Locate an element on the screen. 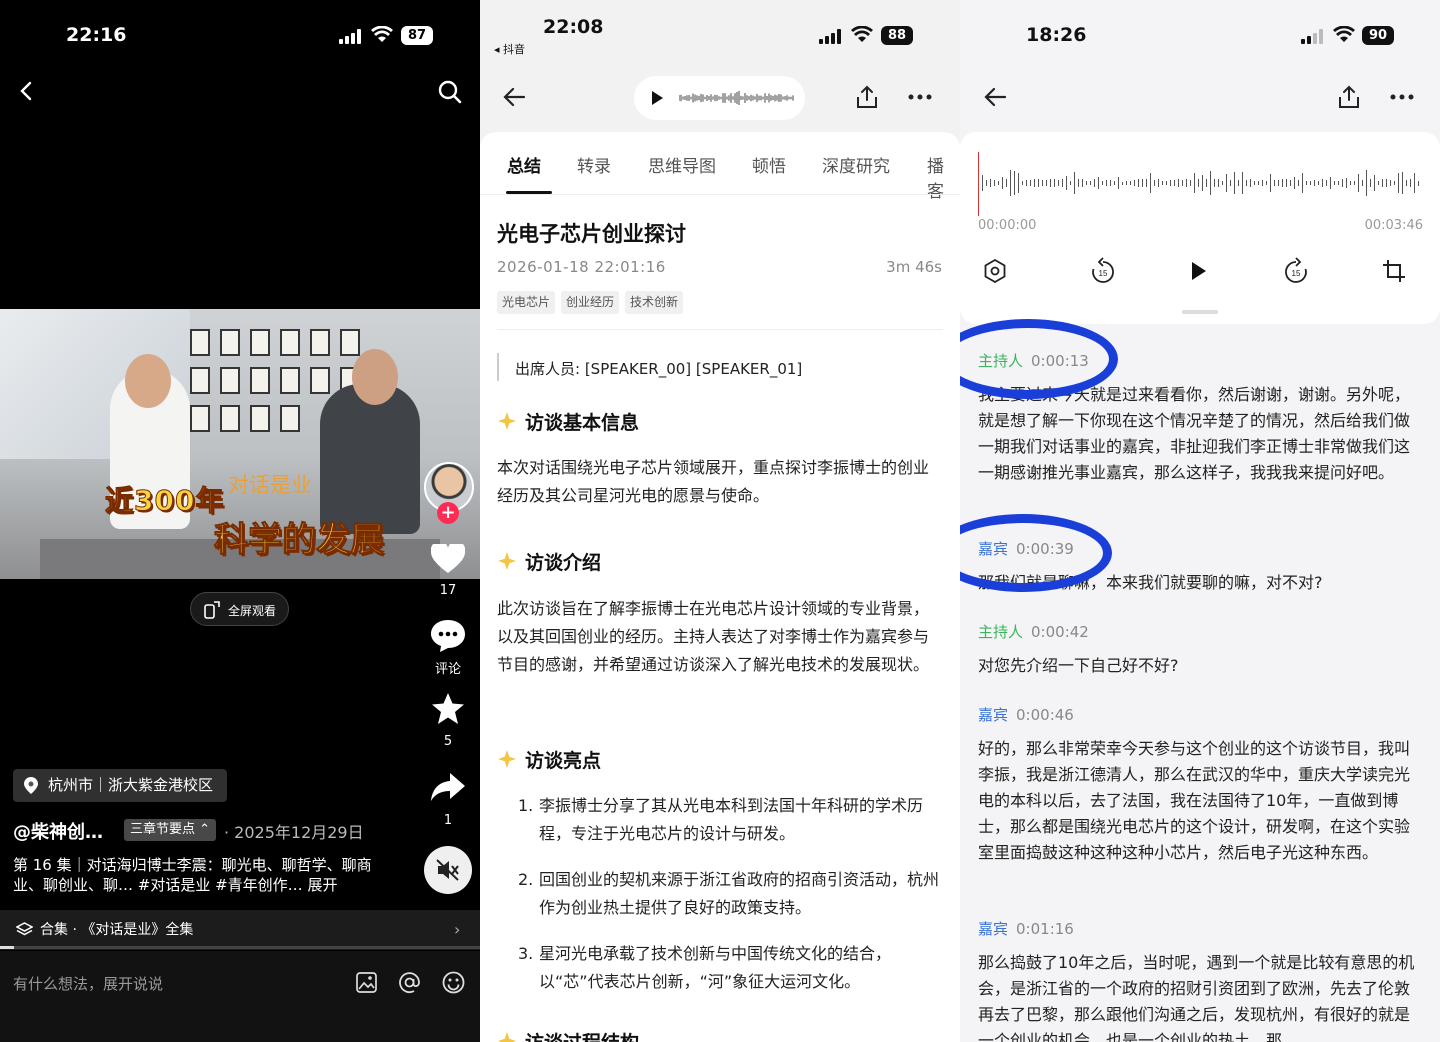  collection-bar: 合集 · 《对话是业》全集 › is located at coordinates (240, 930).